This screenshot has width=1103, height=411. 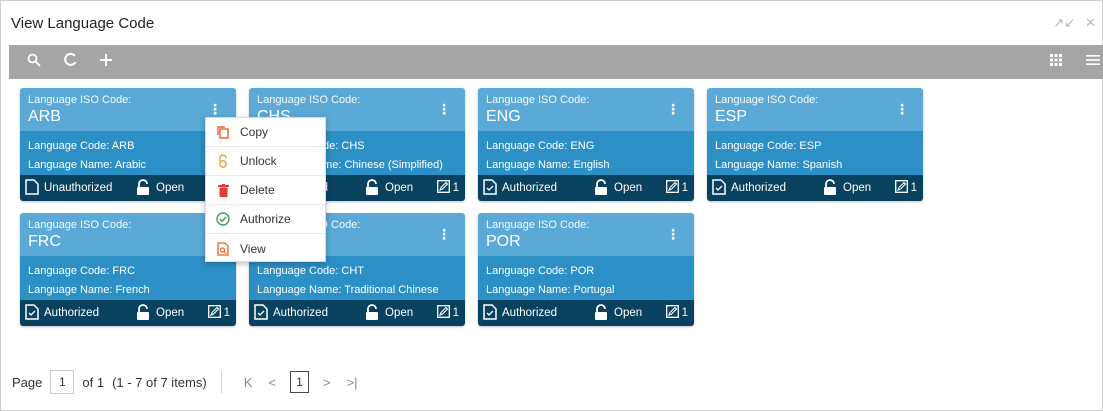 I want to click on page-input: 1, so click(x=62, y=382).